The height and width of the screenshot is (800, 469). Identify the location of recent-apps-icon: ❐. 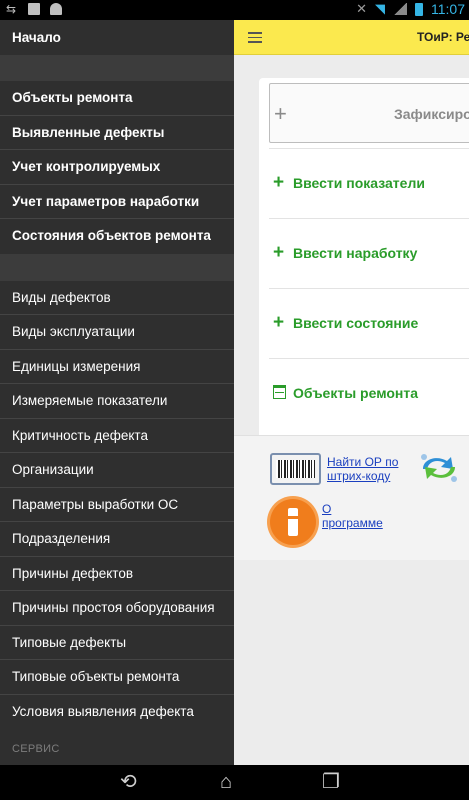
(331, 782).